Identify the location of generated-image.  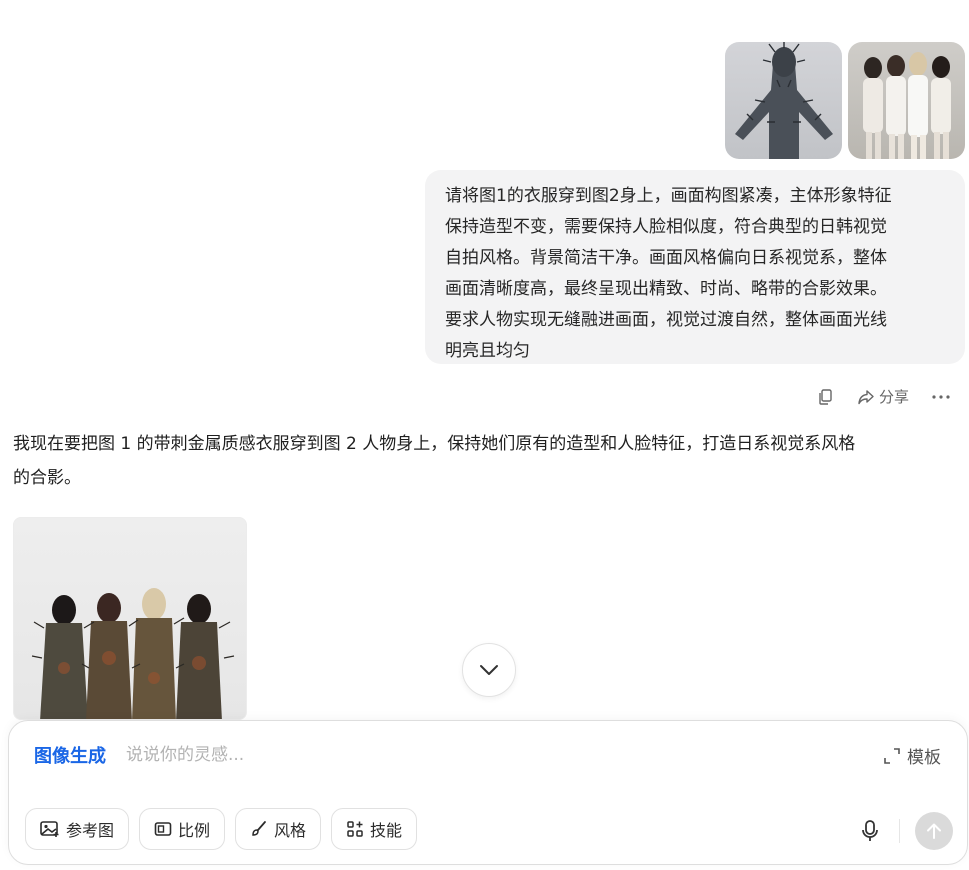
(130, 618).